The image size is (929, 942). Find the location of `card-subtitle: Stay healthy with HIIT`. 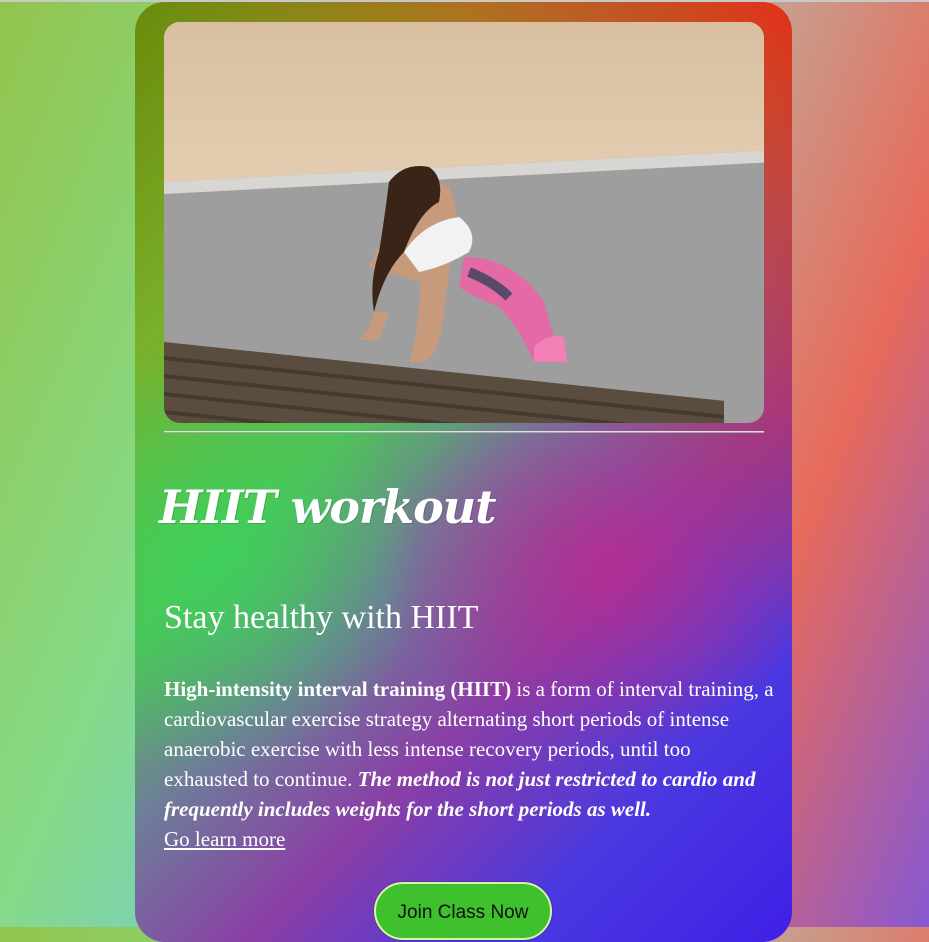

card-subtitle: Stay healthy with HIIT is located at coordinates (321, 617).